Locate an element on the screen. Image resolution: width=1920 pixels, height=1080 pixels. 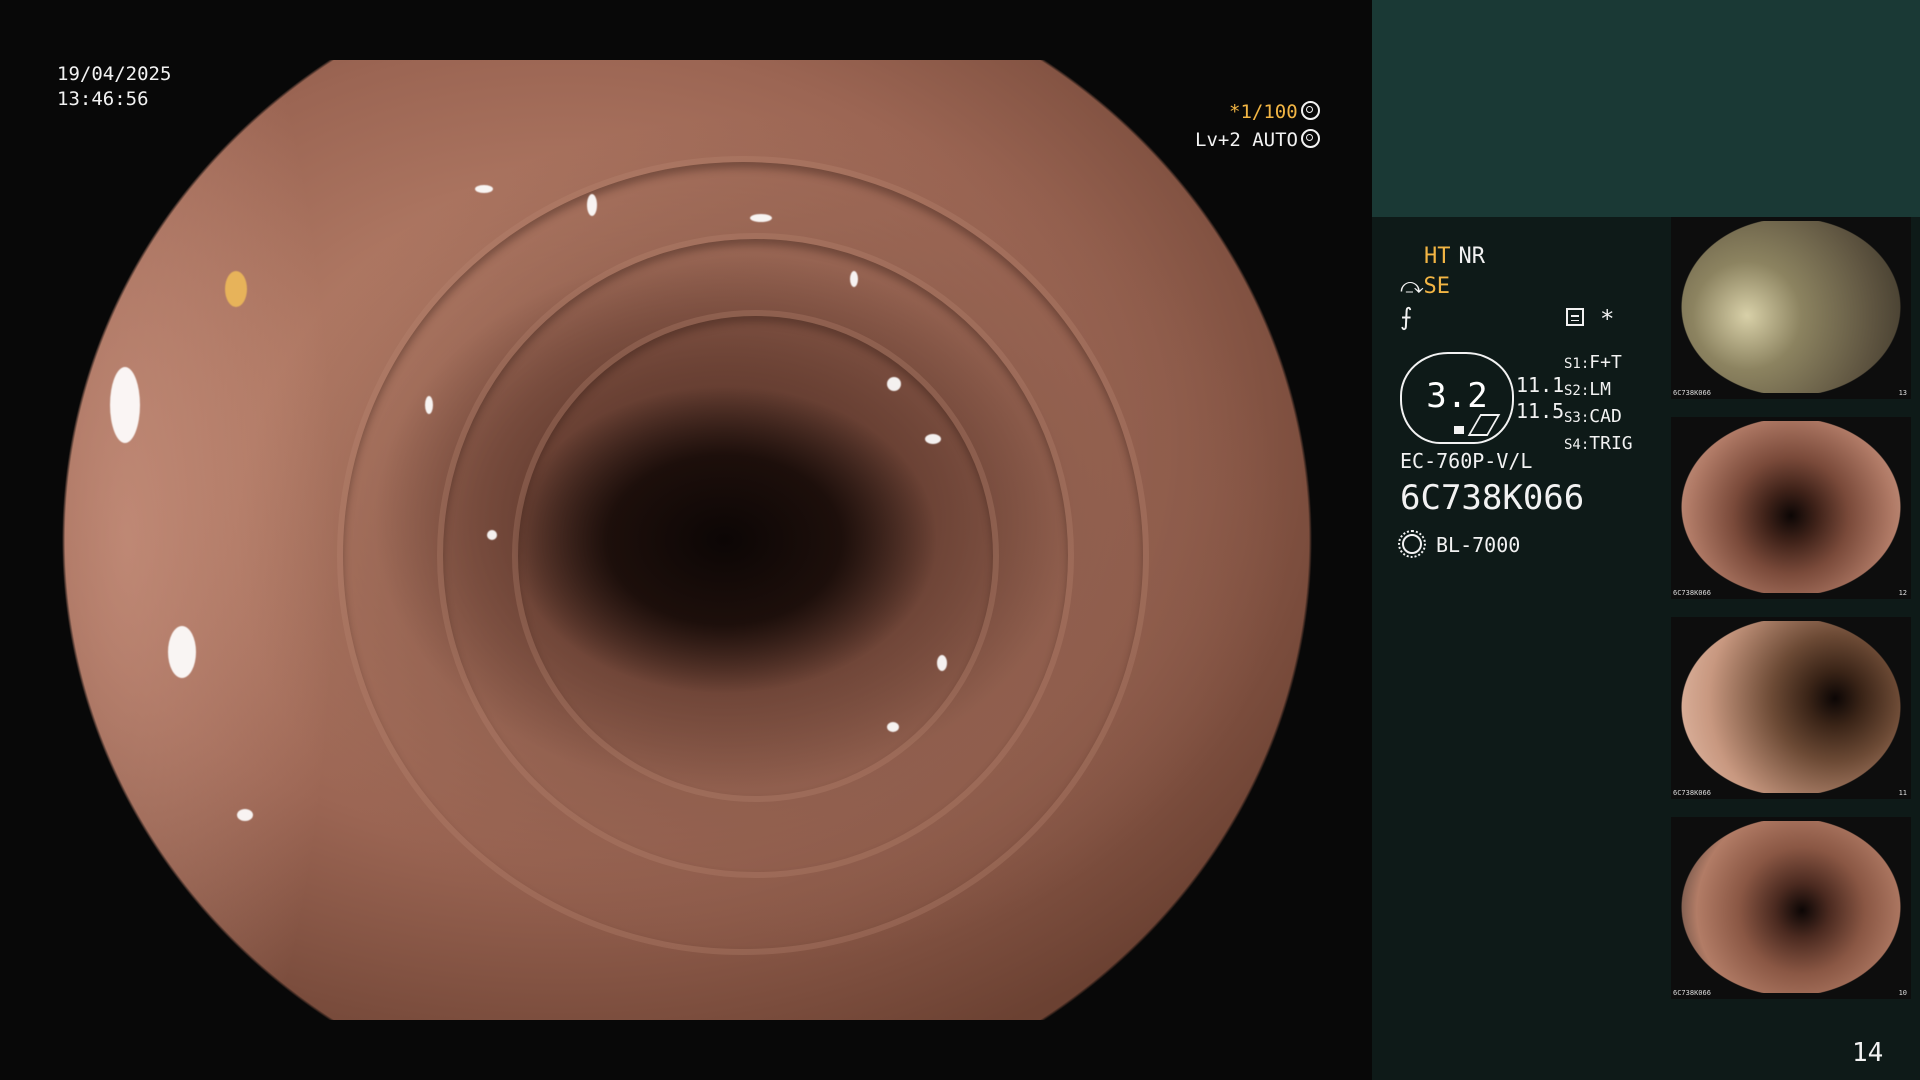
shutter-icon is located at coordinates (1310, 110).